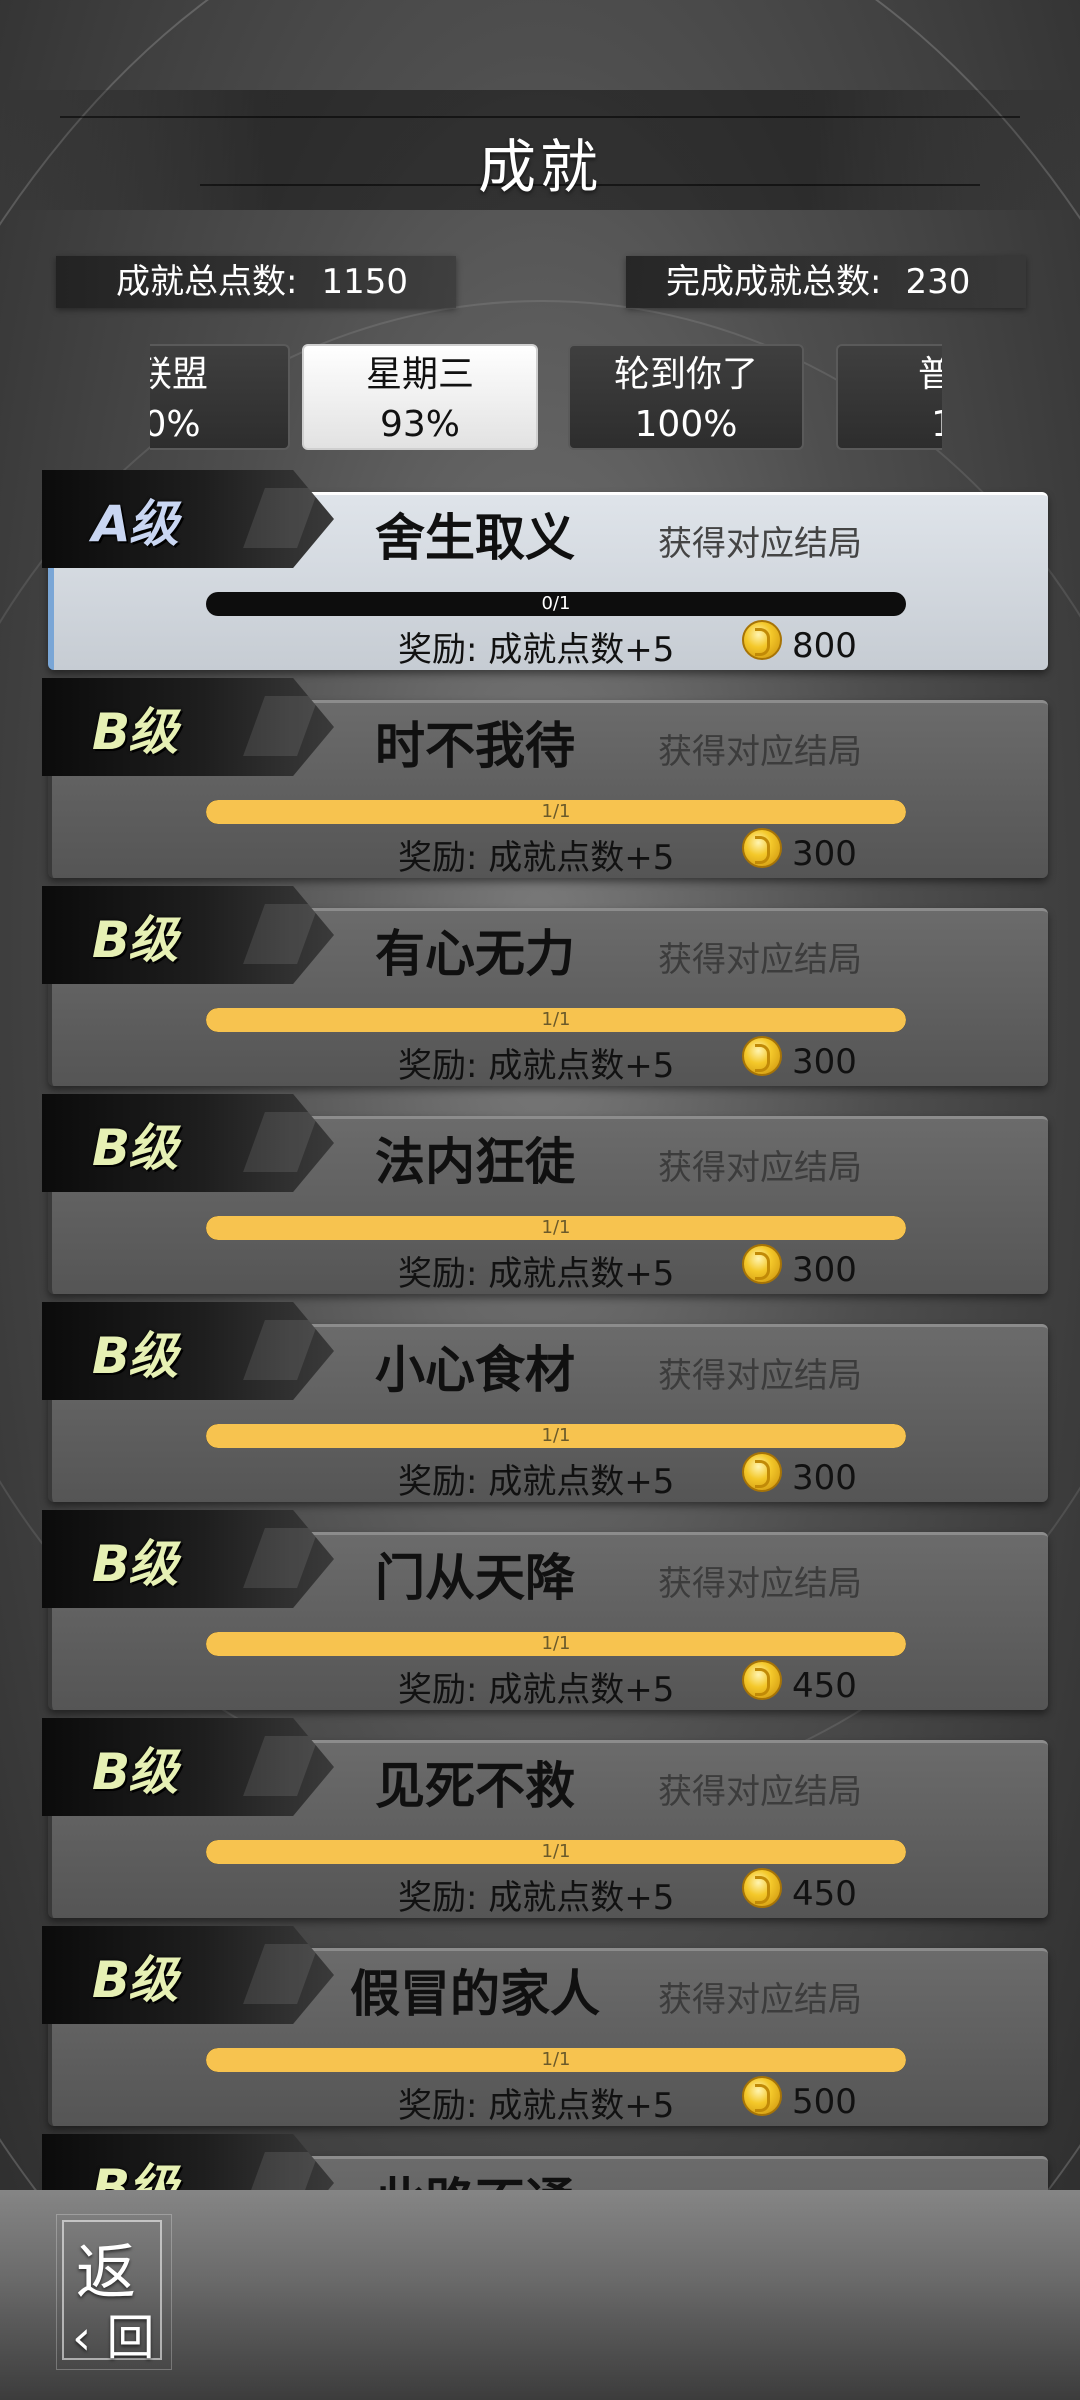 Image resolution: width=1080 pixels, height=2400 pixels. Describe the element at coordinates (475, 1578) in the screenshot. I see `achievement-name: 门从天降` at that location.